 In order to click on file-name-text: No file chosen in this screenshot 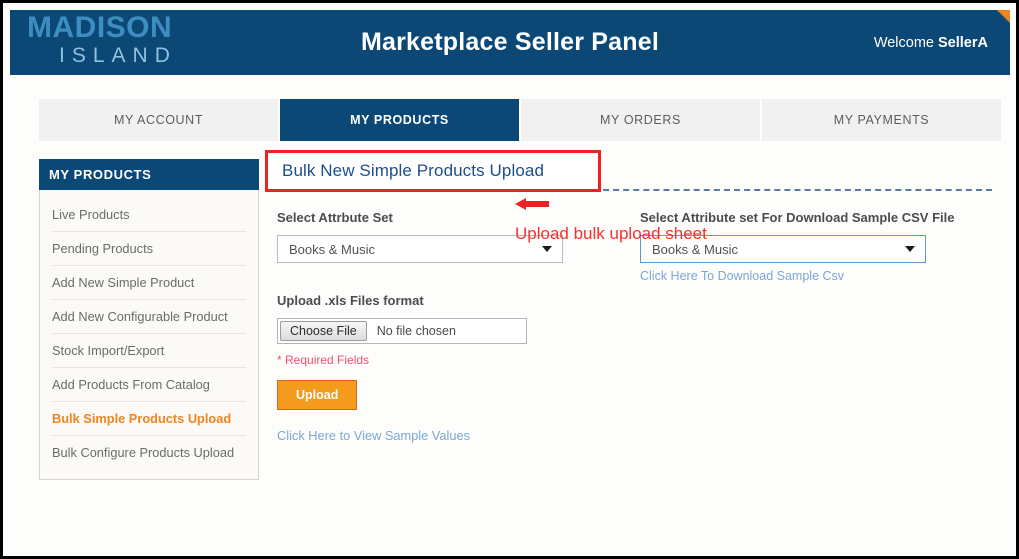, I will do `click(416, 331)`.